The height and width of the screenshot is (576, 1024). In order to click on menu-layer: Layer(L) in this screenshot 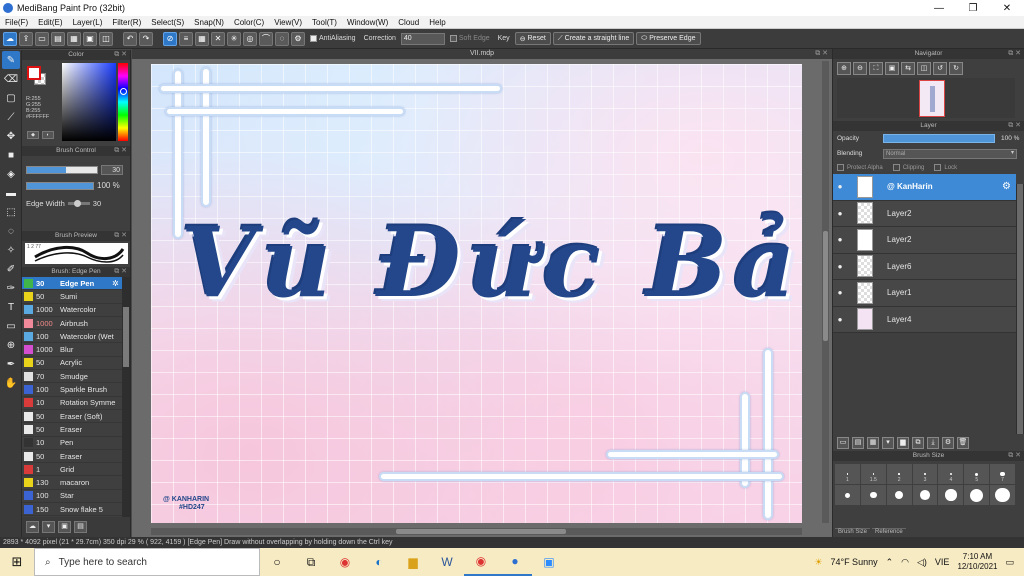, I will do `click(88, 22)`.